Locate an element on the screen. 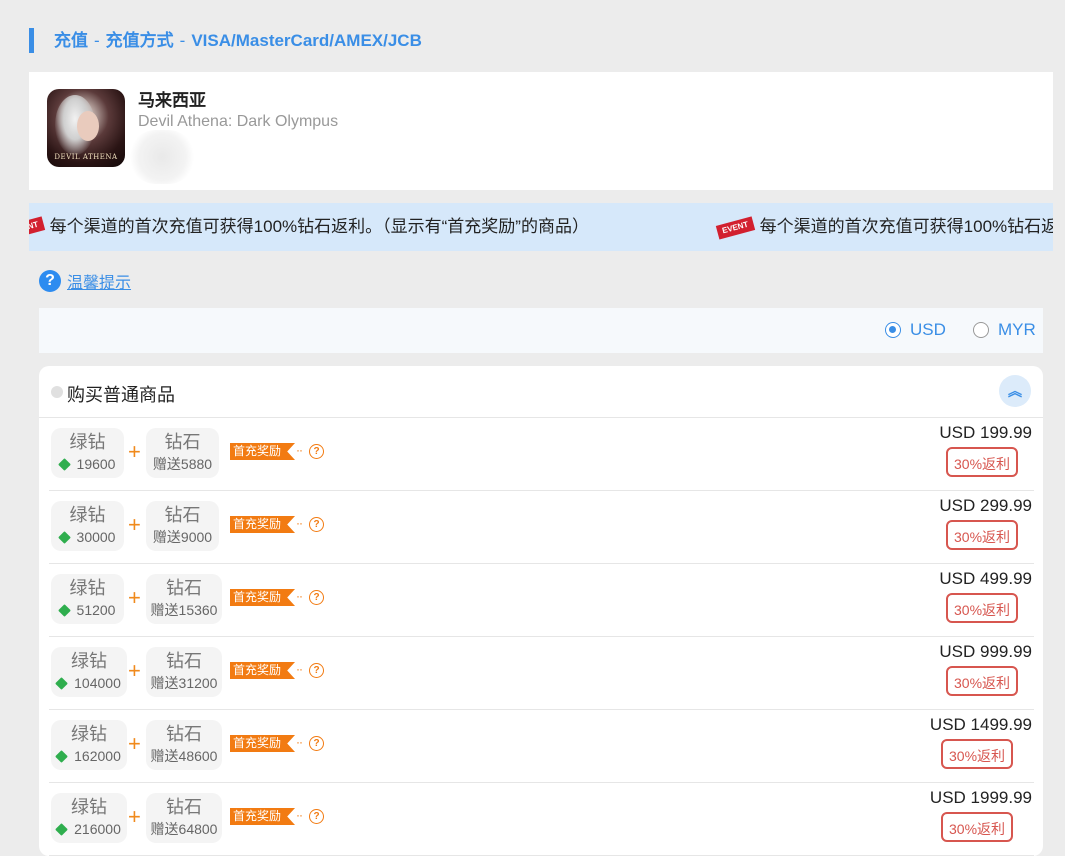 Image resolution: width=1065 pixels, height=856 pixels. green-diamond-chip: 绿钻 104000 is located at coordinates (89, 672).